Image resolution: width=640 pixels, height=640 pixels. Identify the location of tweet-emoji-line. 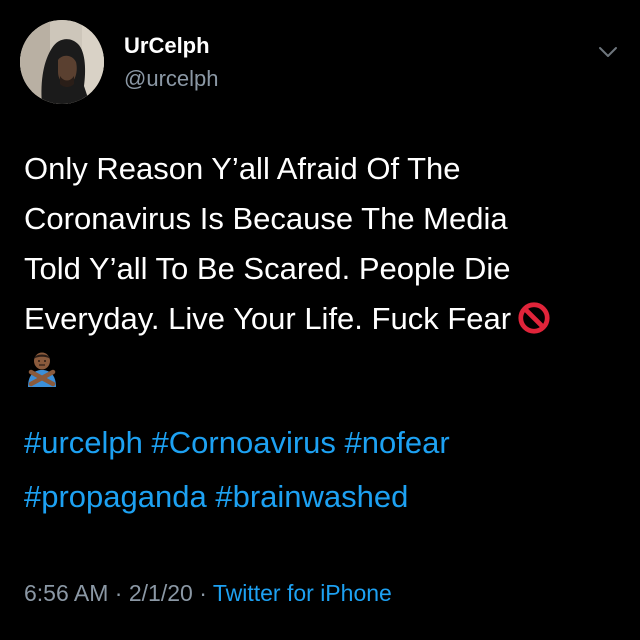
(324, 369).